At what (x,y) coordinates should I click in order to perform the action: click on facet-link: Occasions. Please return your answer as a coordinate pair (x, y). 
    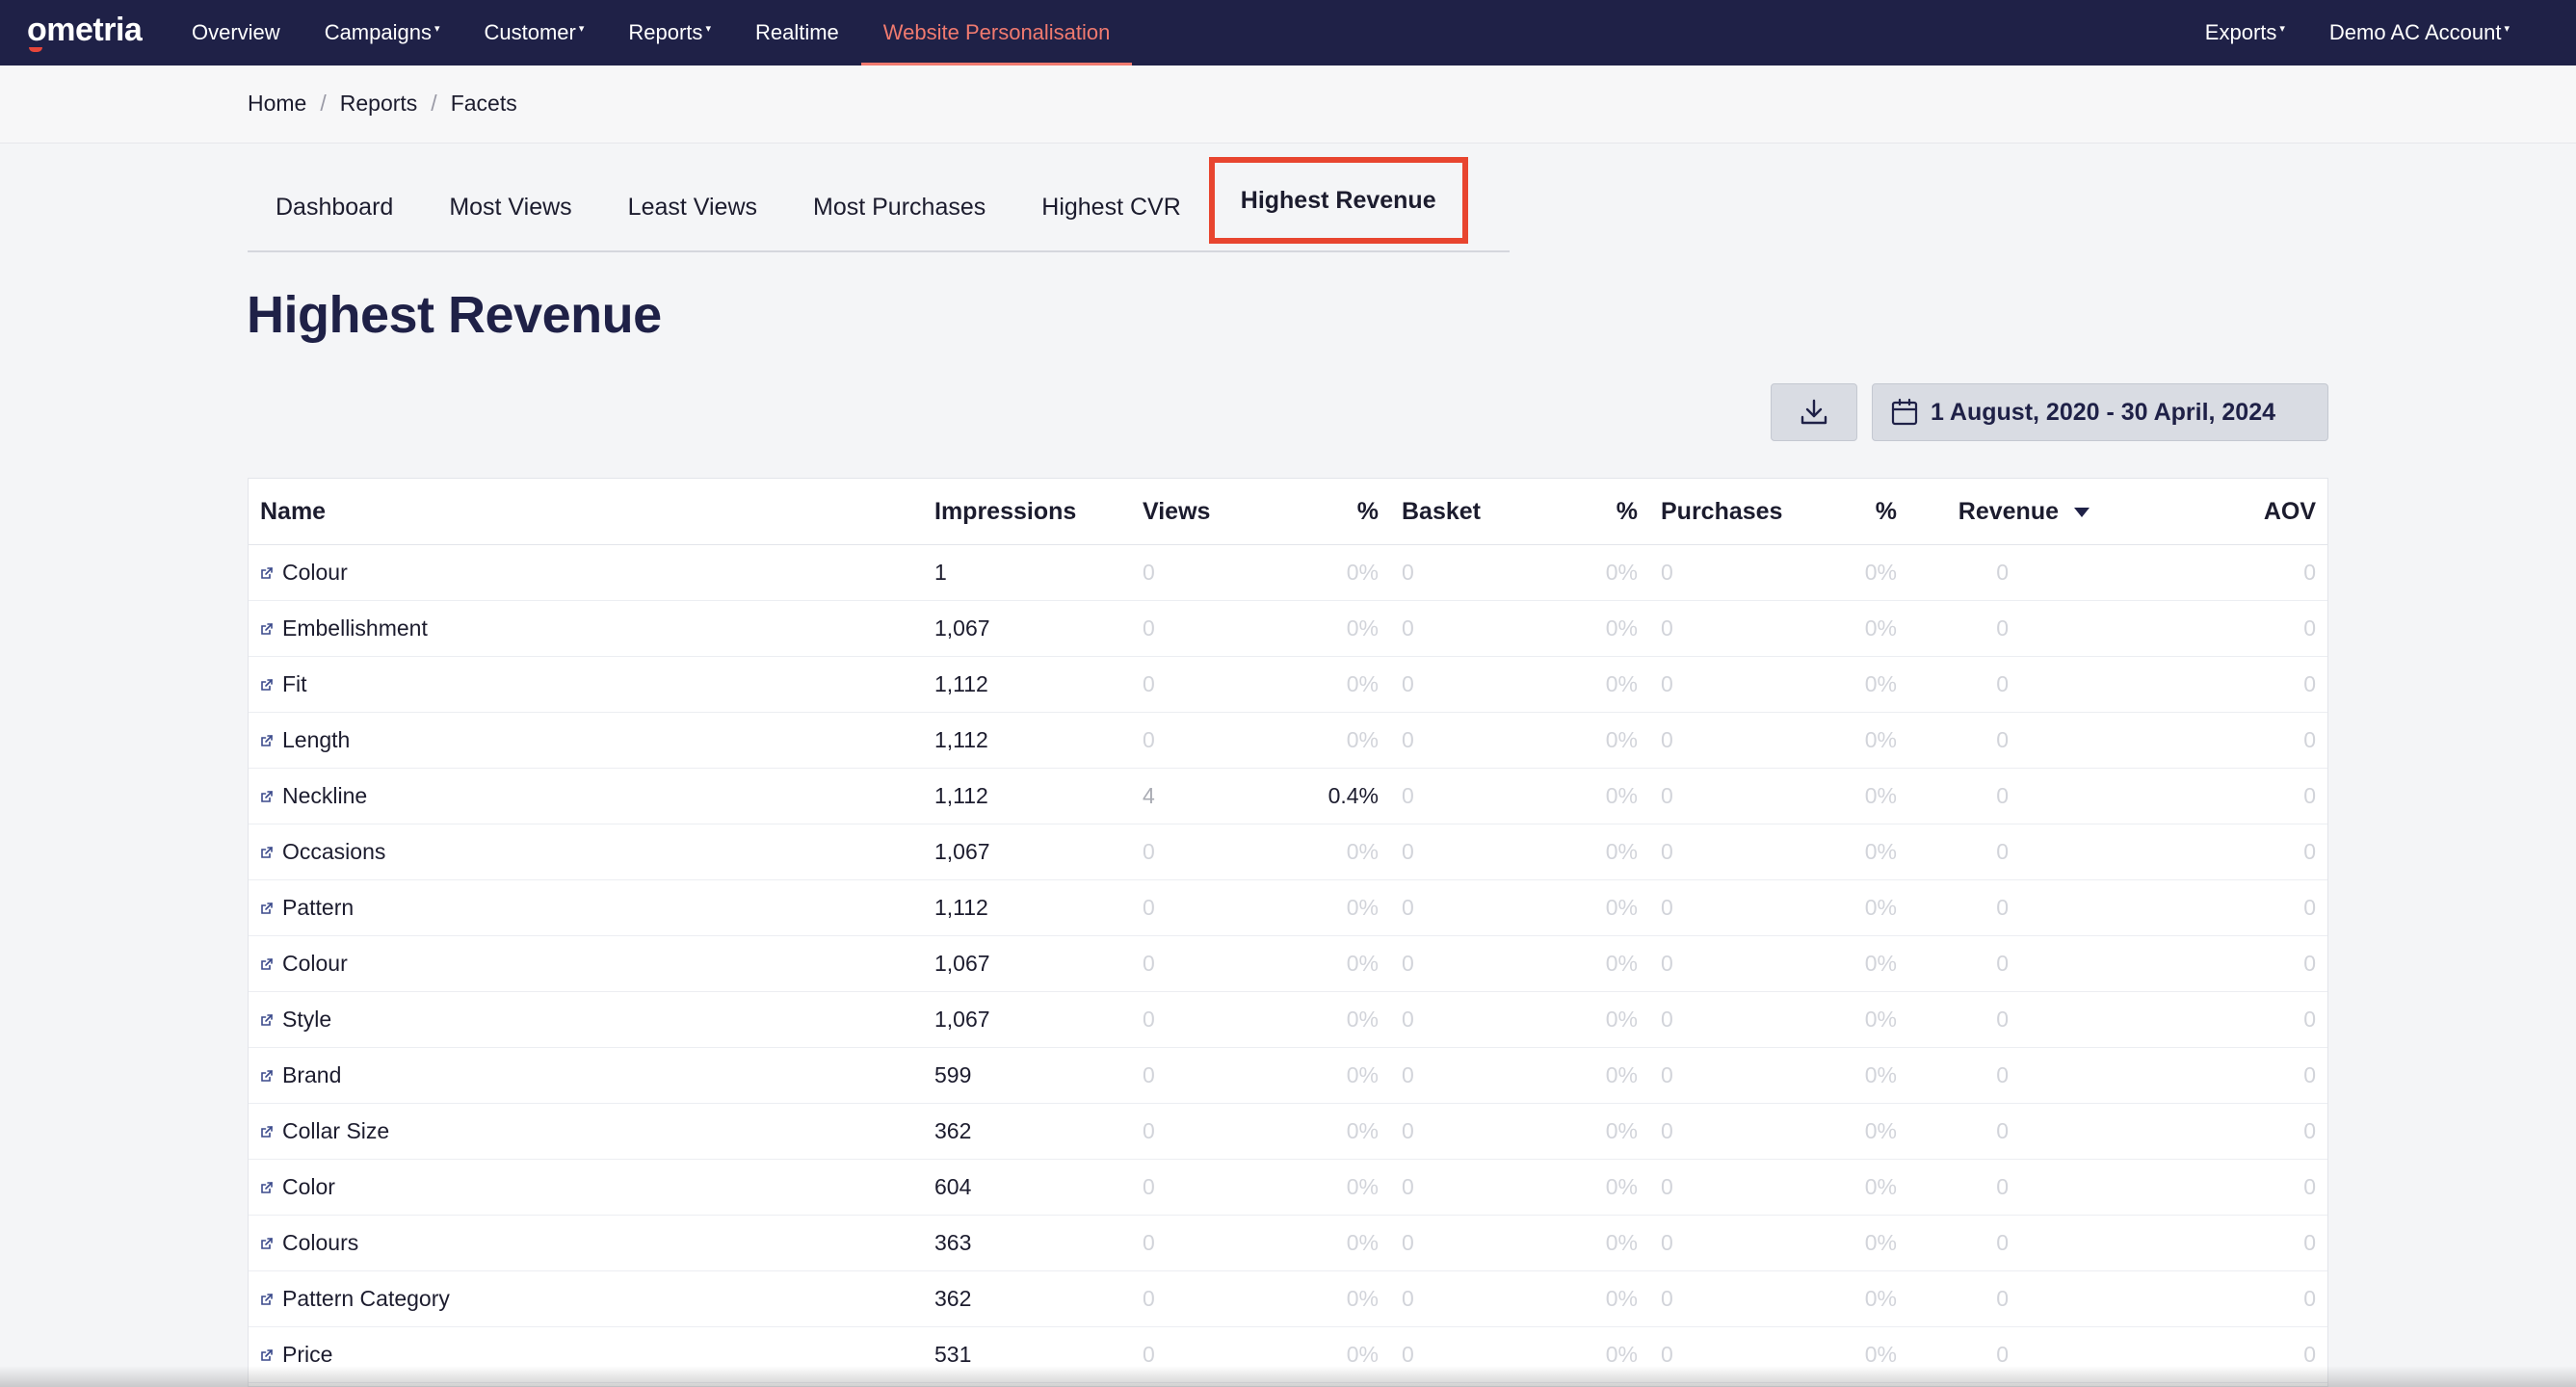
    Looking at the image, I should click on (585, 851).